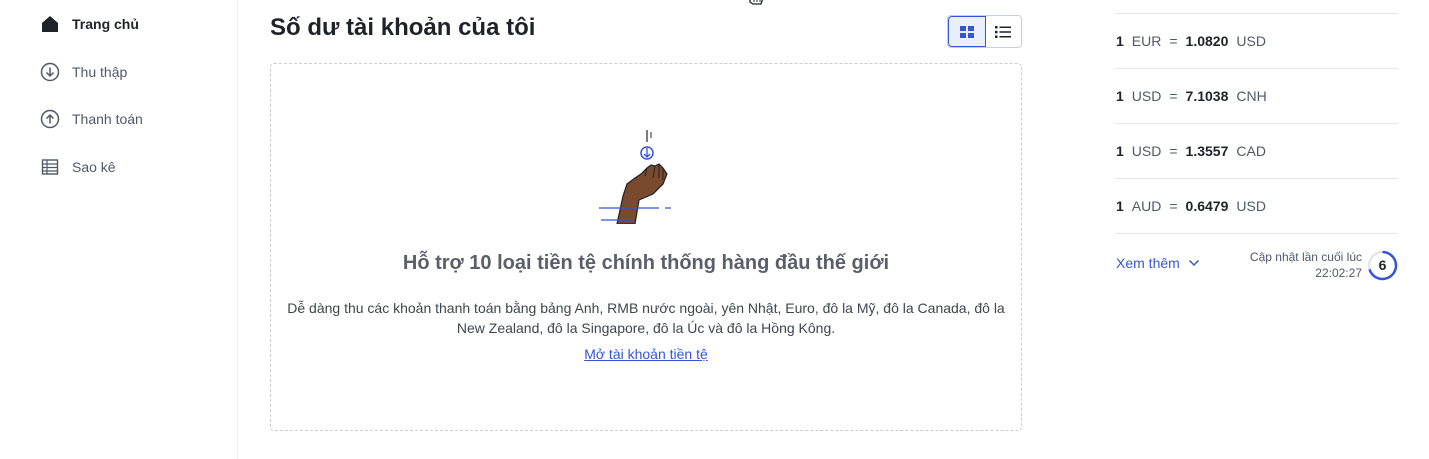 The height and width of the screenshot is (459, 1429). What do you see at coordinates (1207, 96) in the screenshot?
I see `rate-value: 7.1038` at bounding box center [1207, 96].